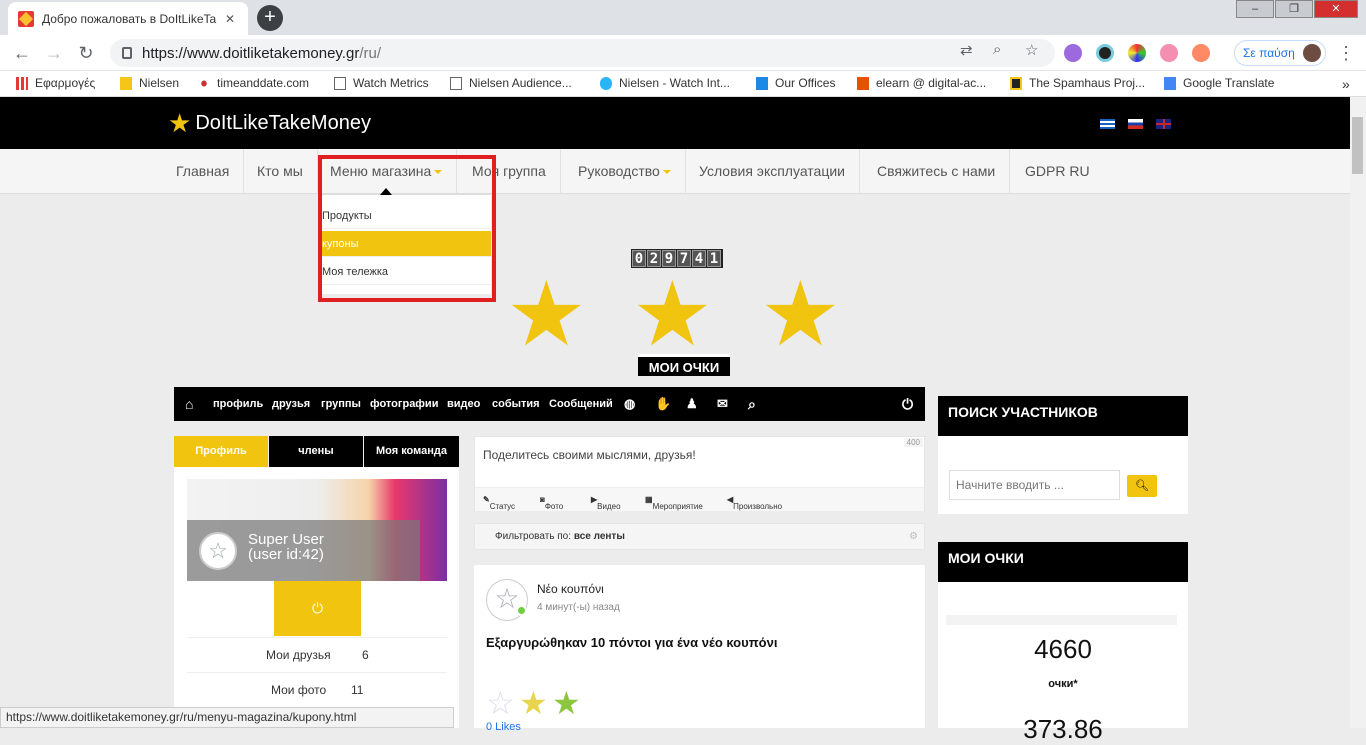 Image resolution: width=1366 pixels, height=745 pixels. I want to click on menu-item-home: Главная, so click(203, 171).